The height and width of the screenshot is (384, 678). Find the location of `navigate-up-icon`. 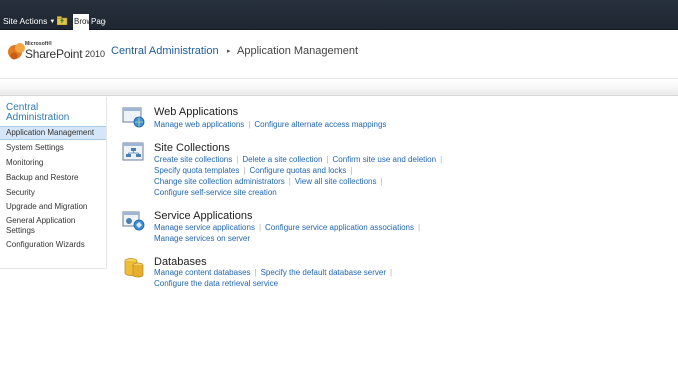

navigate-up-icon is located at coordinates (62, 20).